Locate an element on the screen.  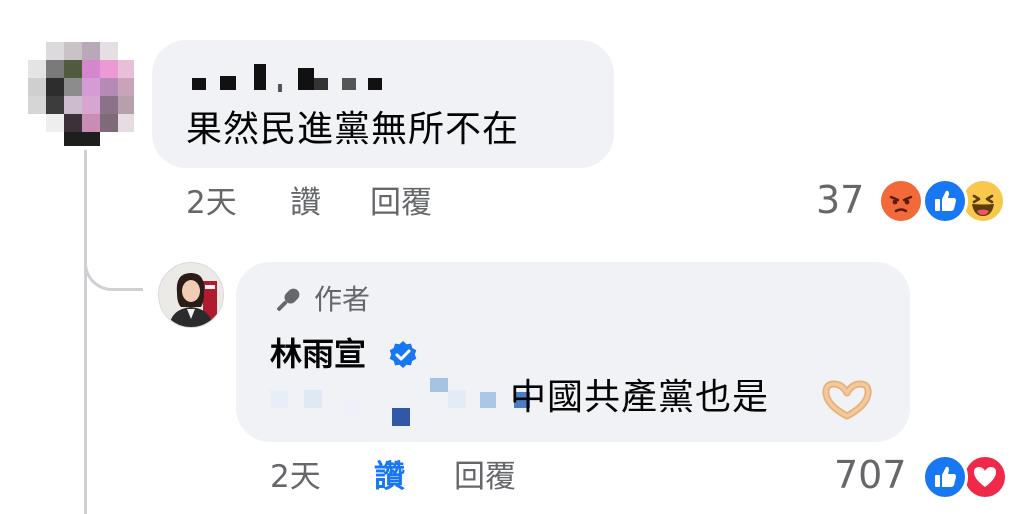
reply-reply-button: 回覆 is located at coordinates (485, 477).